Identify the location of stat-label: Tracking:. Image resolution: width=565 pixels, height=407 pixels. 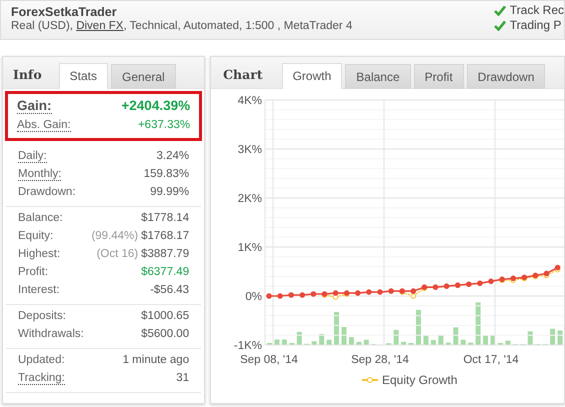
(41, 378).